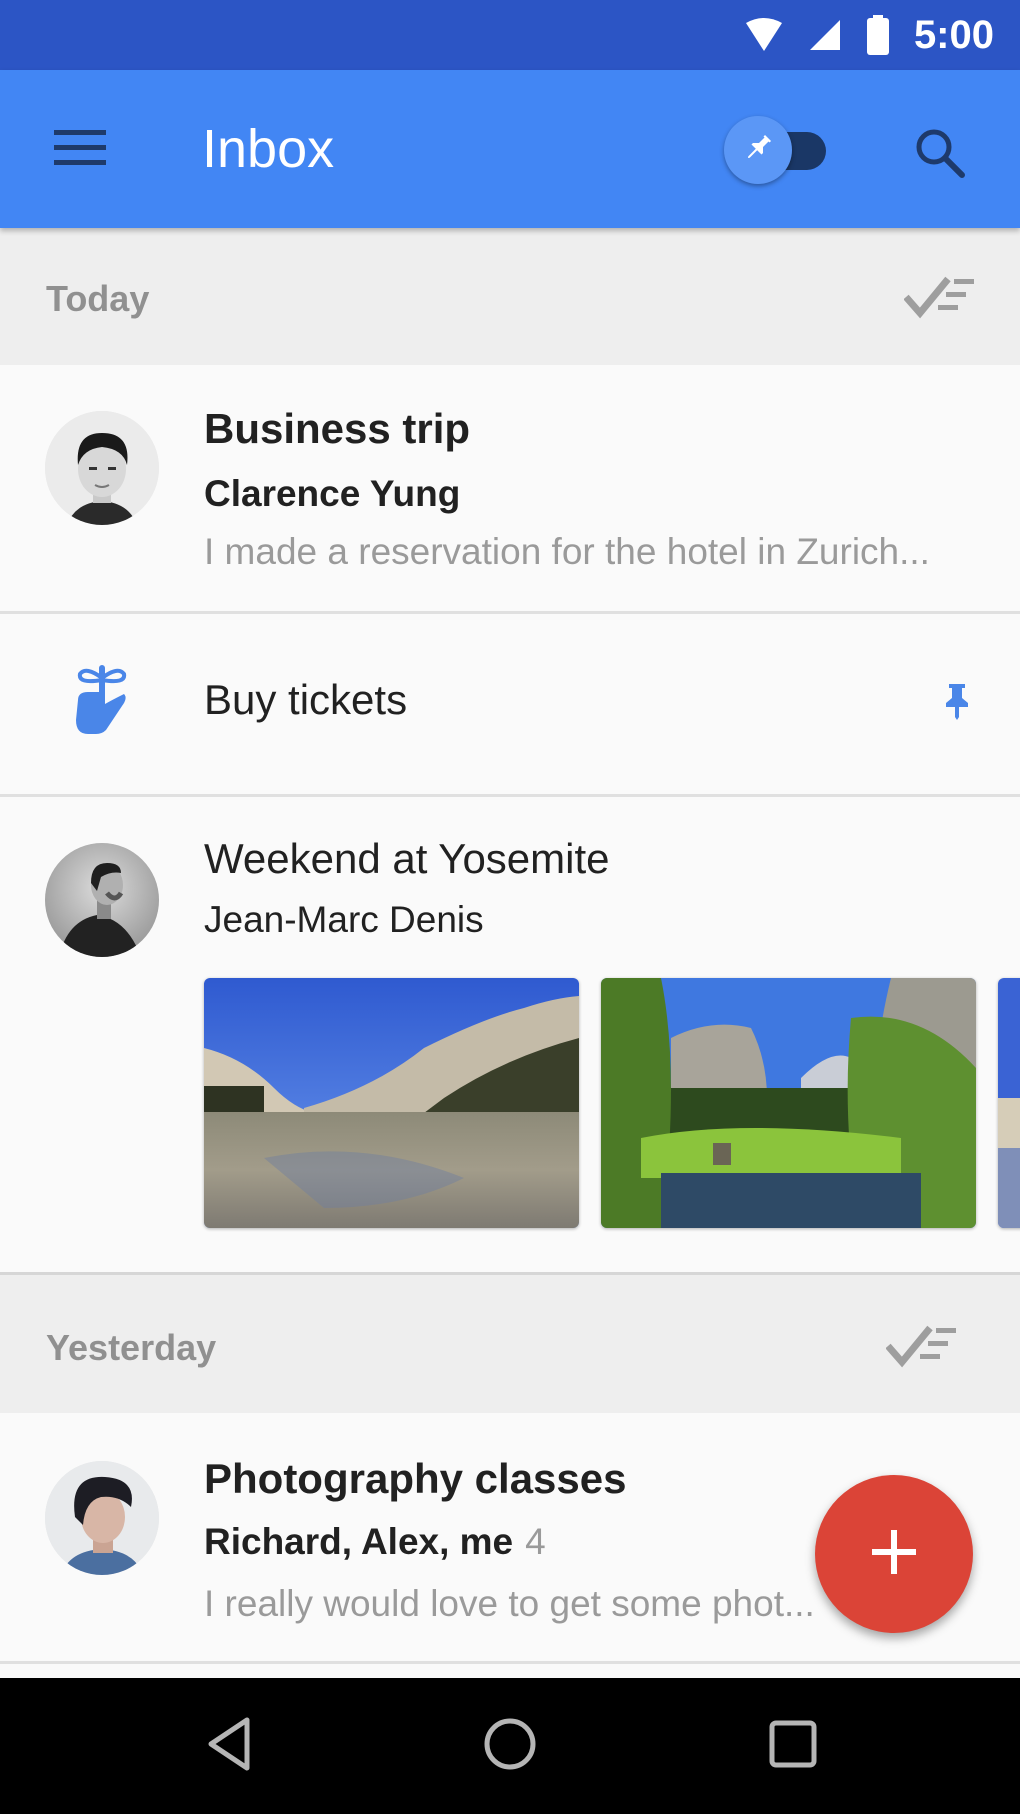  What do you see at coordinates (306, 699) in the screenshot?
I see `reminder-title: Buy tickets` at bounding box center [306, 699].